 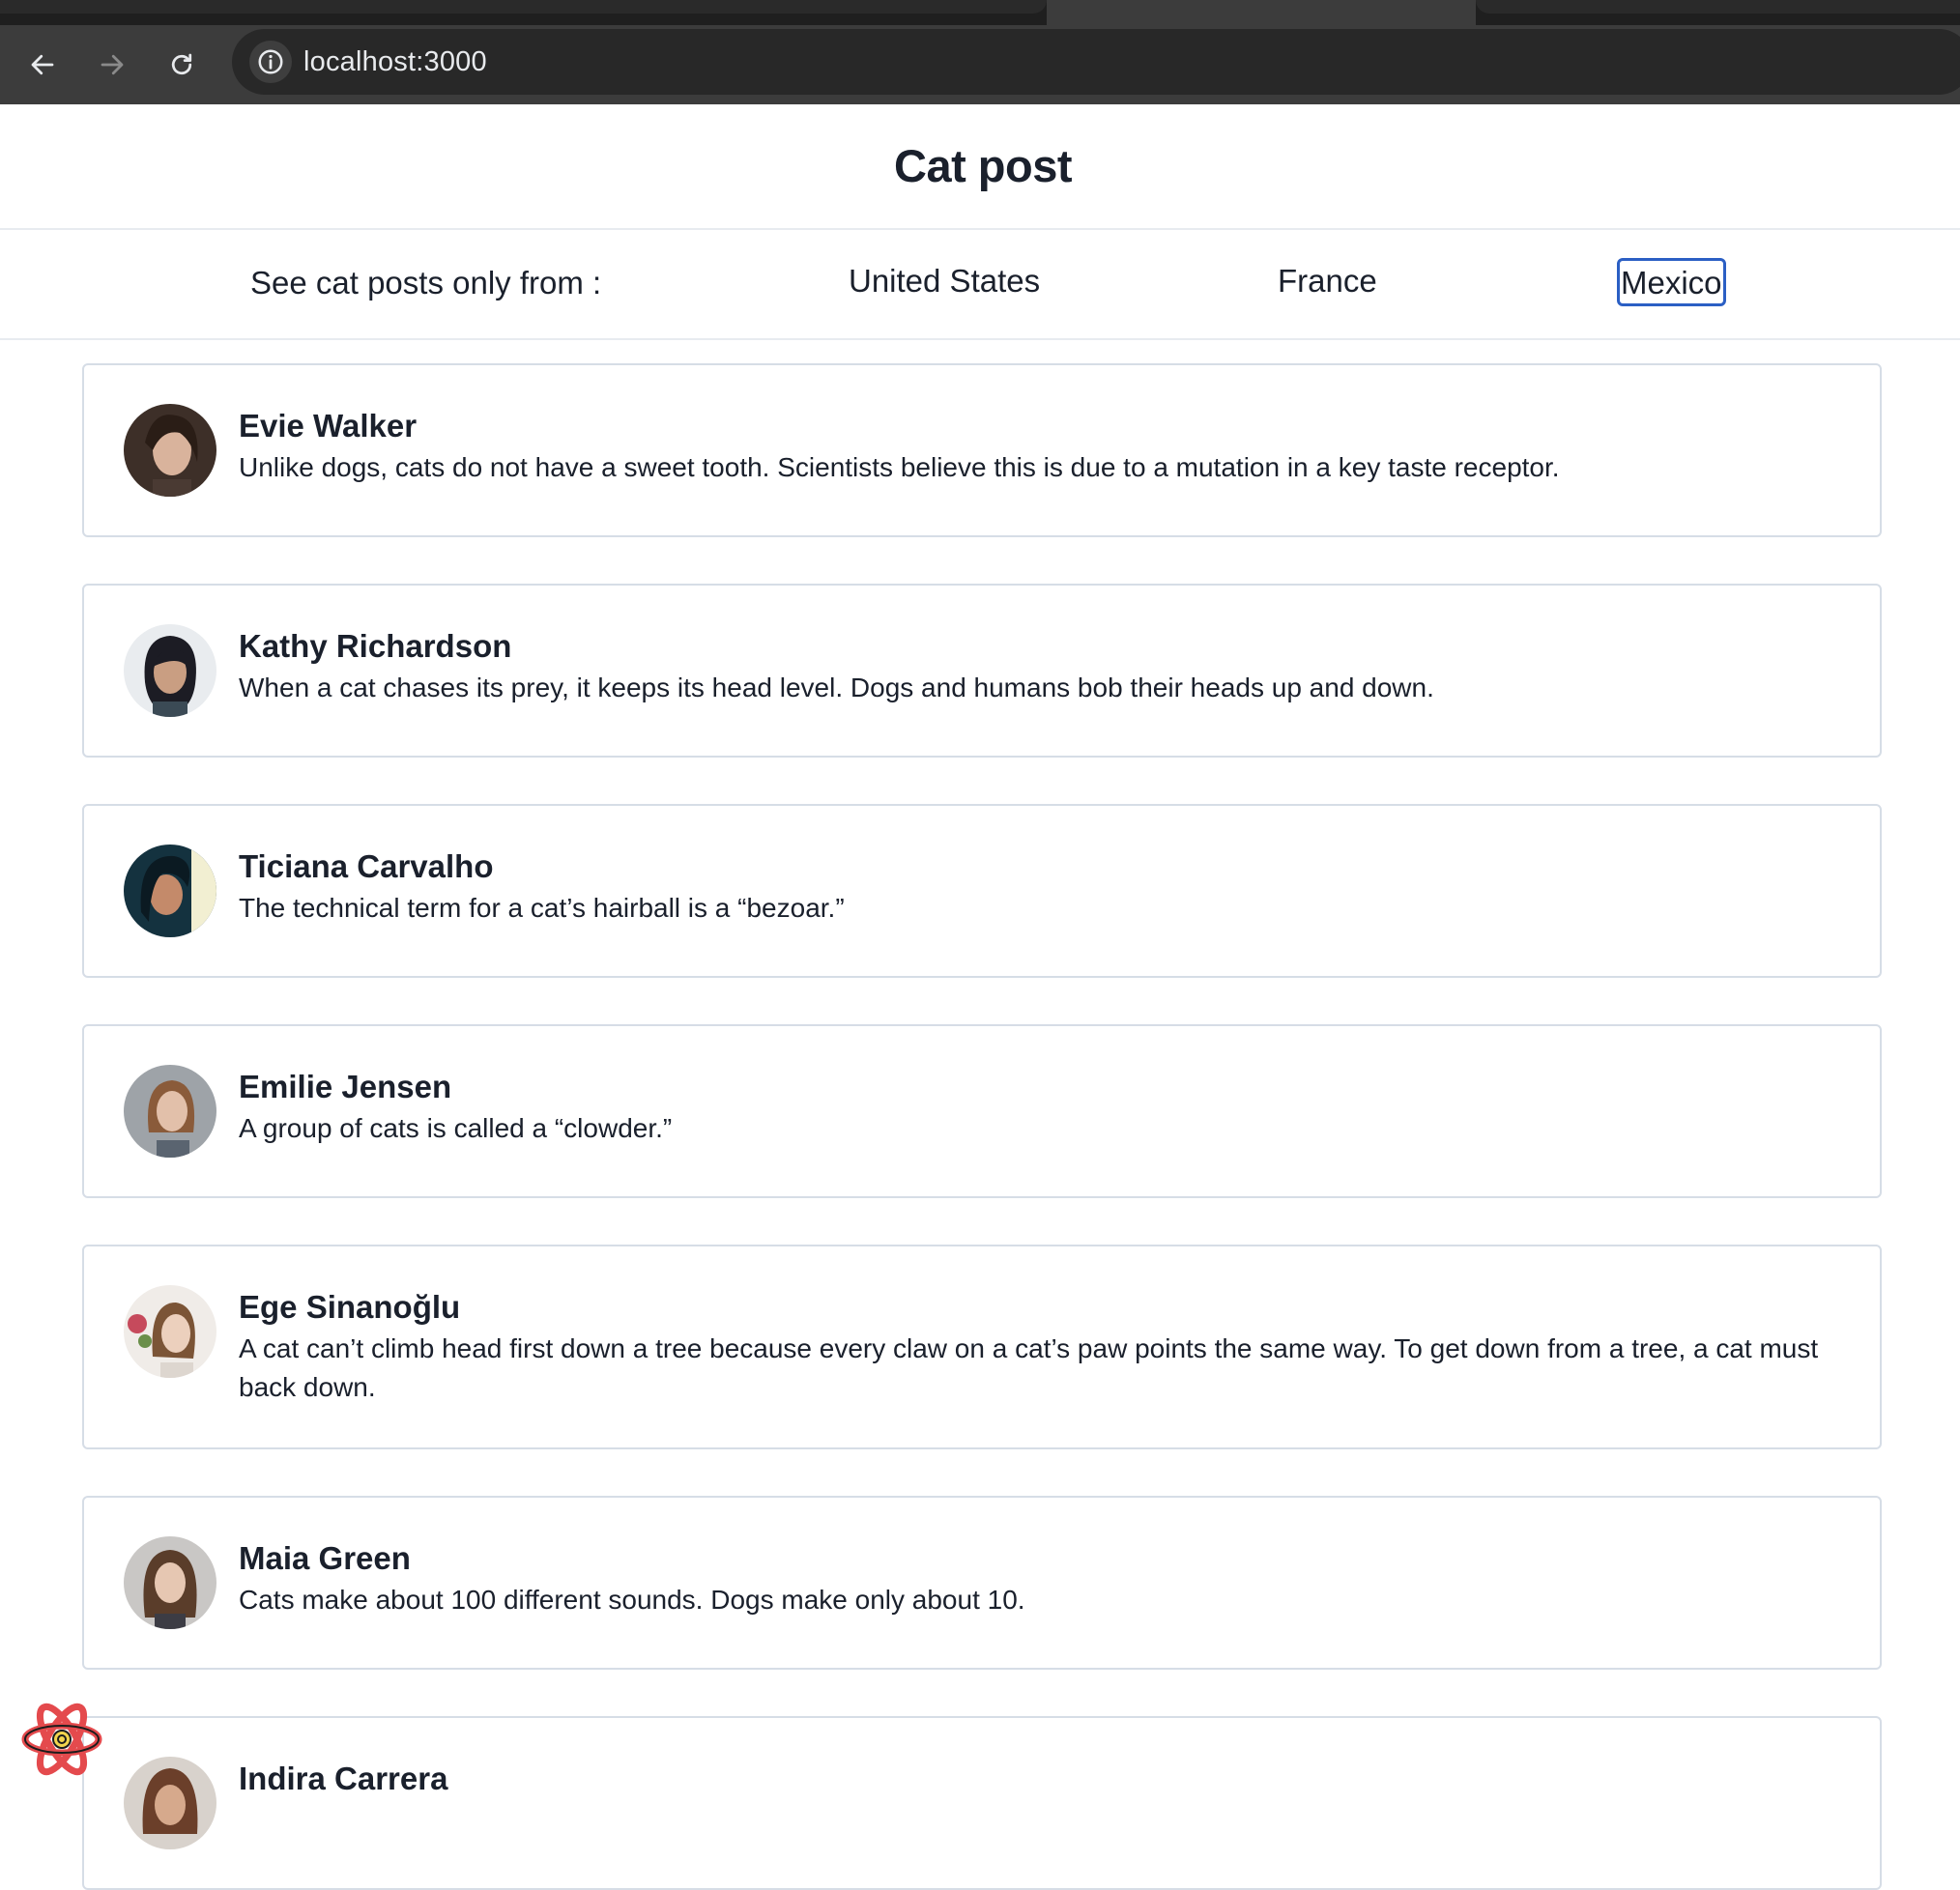 I want to click on post-author: Indira Carrera, so click(x=343, y=1779).